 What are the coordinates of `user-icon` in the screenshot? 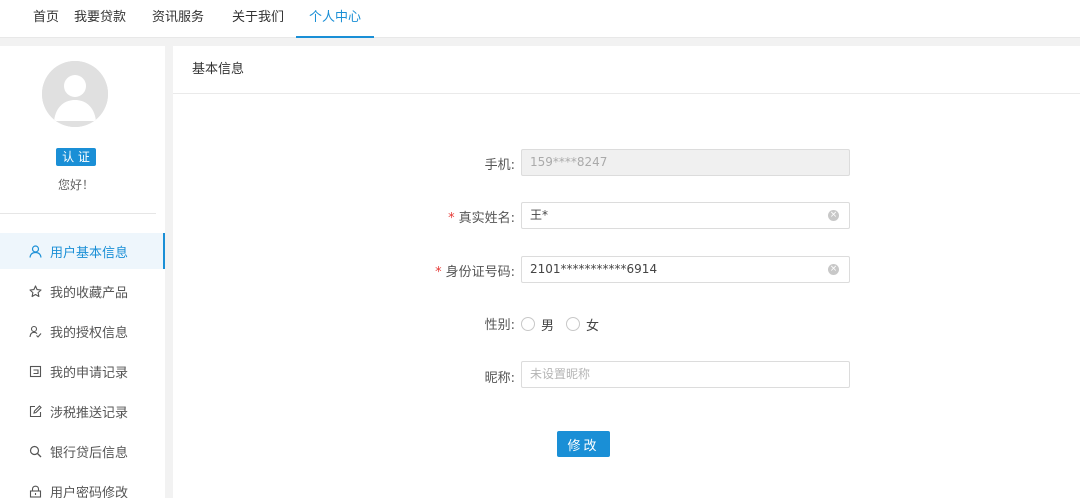 It's located at (35, 251).